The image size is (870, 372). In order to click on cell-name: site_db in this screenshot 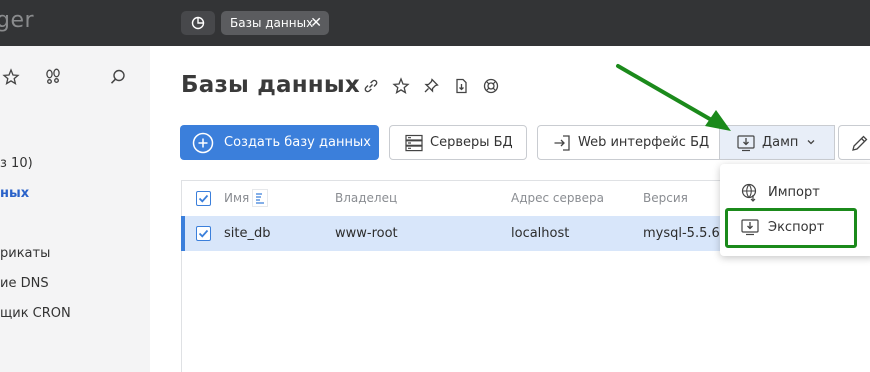, I will do `click(247, 233)`.